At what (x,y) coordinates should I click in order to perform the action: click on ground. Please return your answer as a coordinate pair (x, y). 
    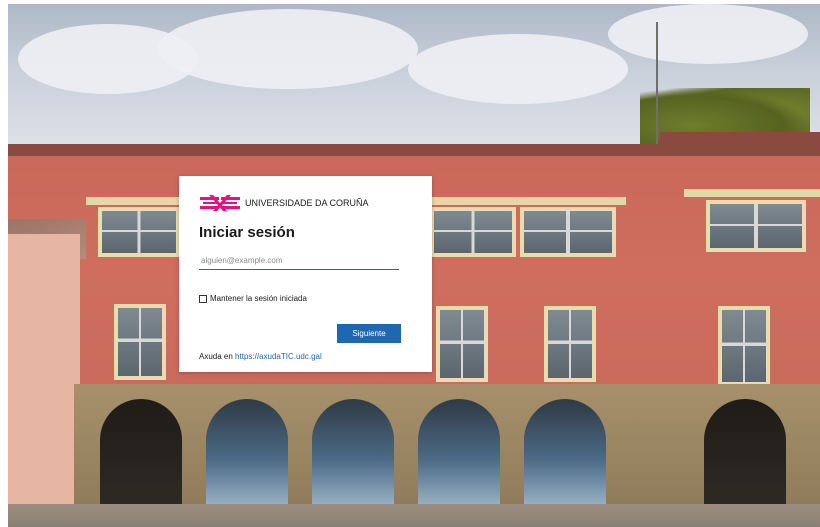
    Looking at the image, I should click on (414, 515).